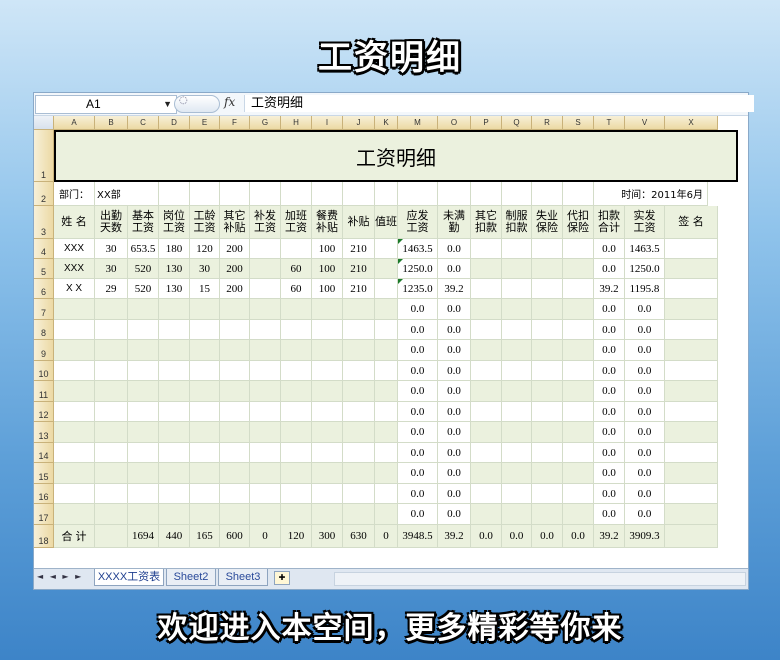  I want to click on cell: 0, so click(265, 536).